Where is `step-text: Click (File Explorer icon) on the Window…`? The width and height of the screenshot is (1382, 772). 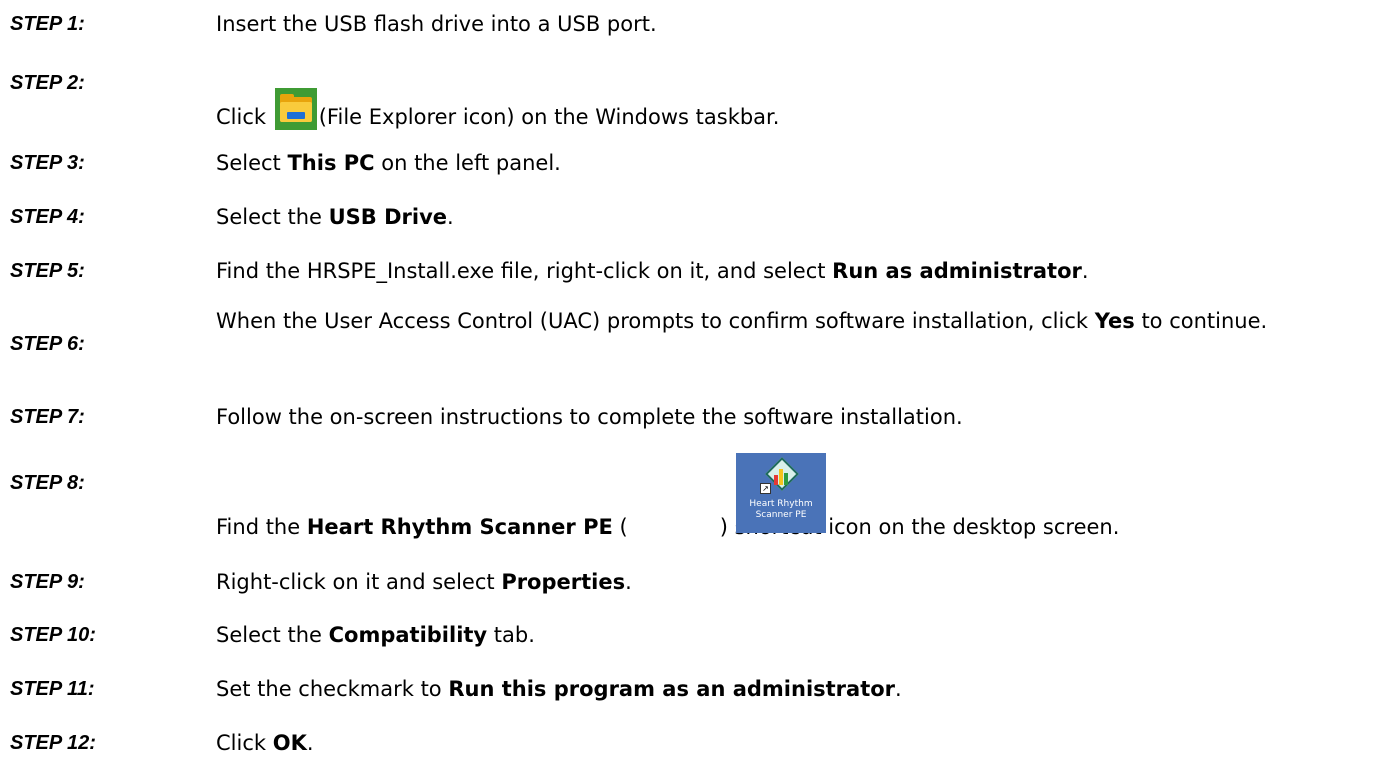 step-text: Click (File Explorer icon) on the Window… is located at coordinates (794, 110).